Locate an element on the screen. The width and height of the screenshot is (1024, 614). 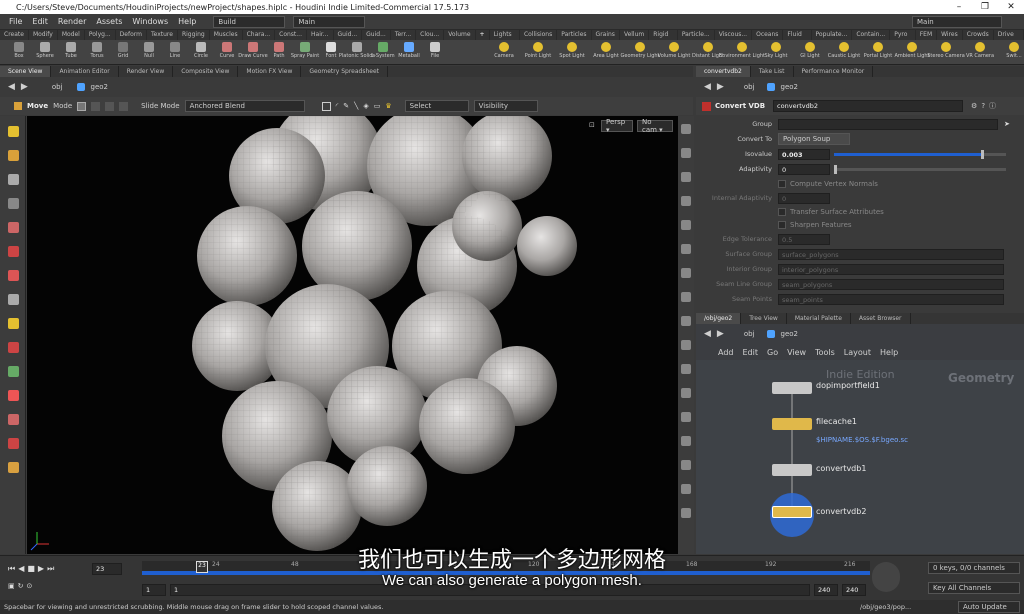
menu-assets: Assets is located at coordinates (109, 21).